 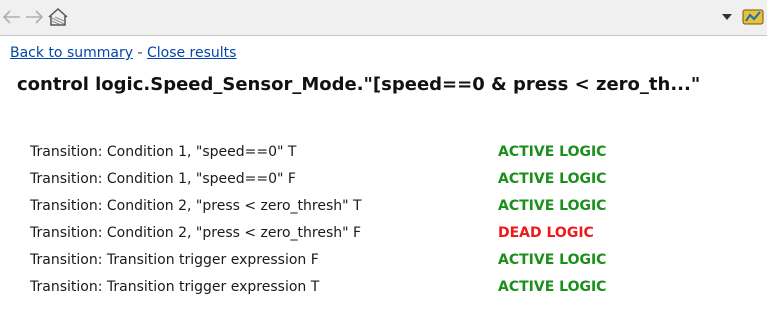 I want to click on toolbar, so click(x=383, y=18).